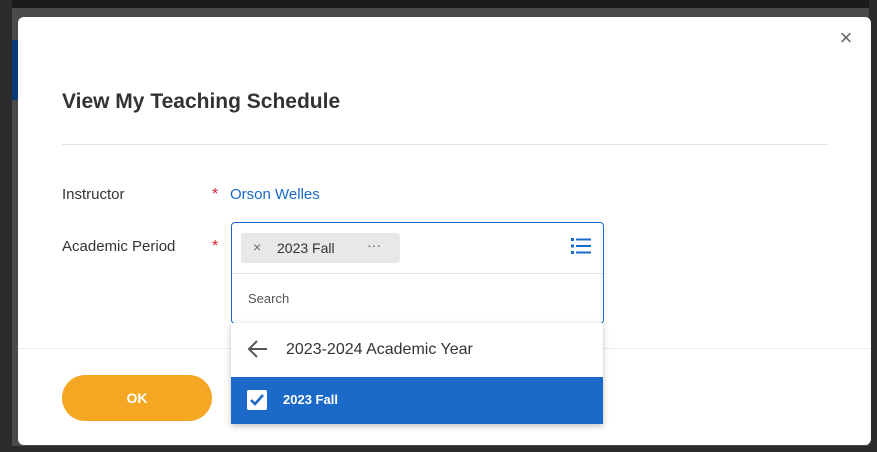  I want to click on dialog-title: View My Teaching Schedule, so click(201, 101).